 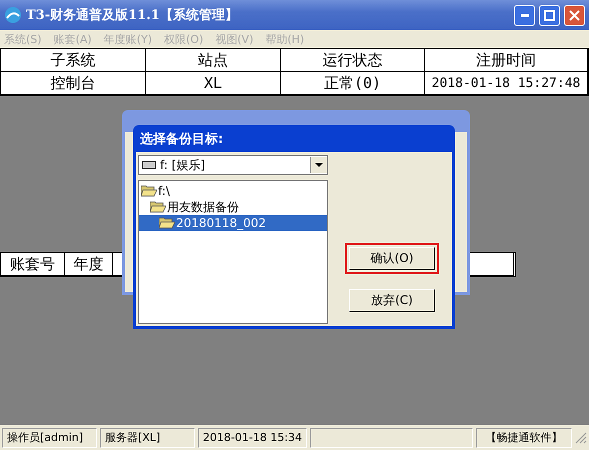 What do you see at coordinates (253, 438) in the screenshot?
I see `status-field: 2018-01-18 15:34` at bounding box center [253, 438].